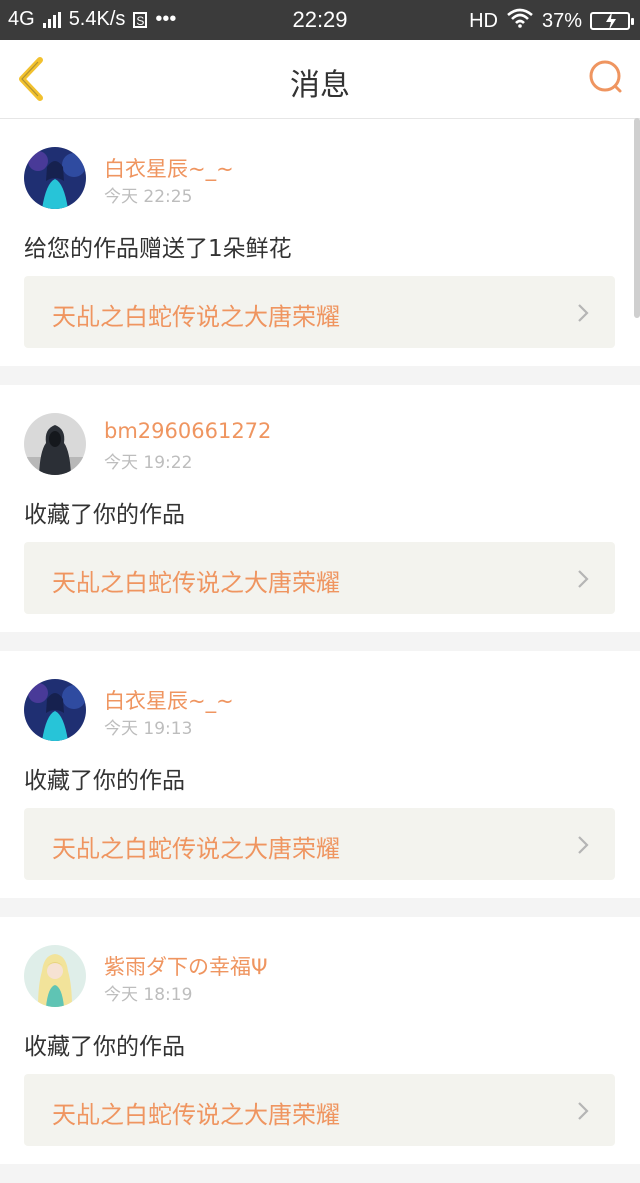 The image size is (640, 1183). Describe the element at coordinates (158, 249) in the screenshot. I see `message-text: 给您的作品赠送了1朵鲜花` at that location.